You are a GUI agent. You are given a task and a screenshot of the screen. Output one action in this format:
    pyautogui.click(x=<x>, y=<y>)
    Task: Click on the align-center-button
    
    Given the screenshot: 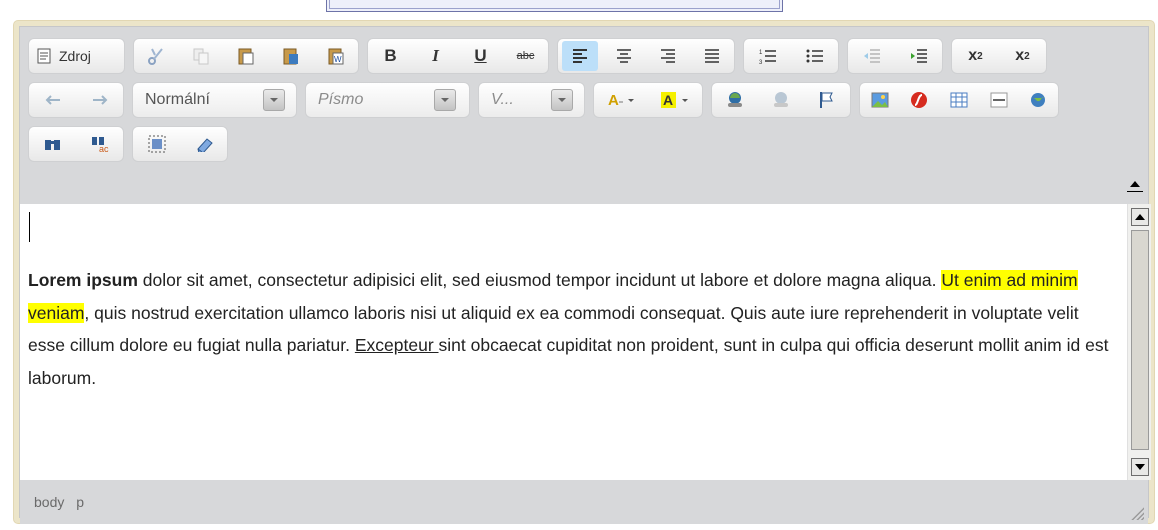 What is the action you would take?
    pyautogui.click(x=624, y=56)
    